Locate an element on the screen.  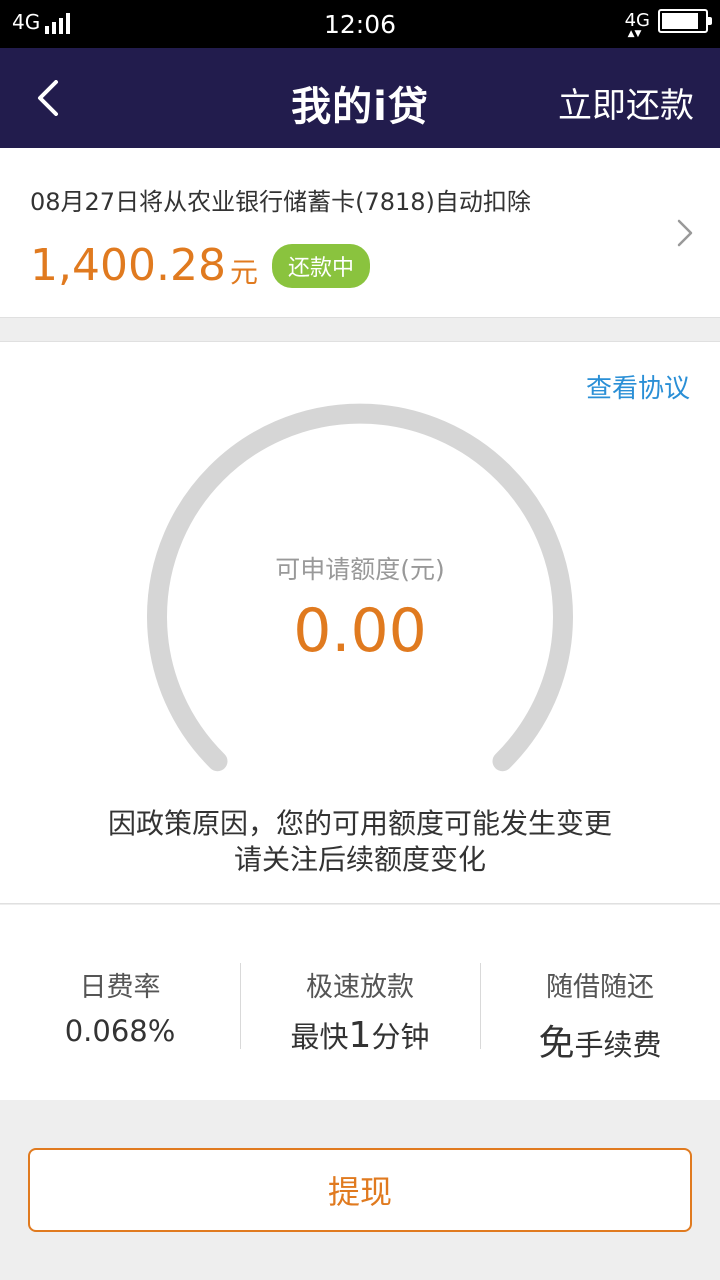
feature-daily-rate: 日费率 0.068% is located at coordinates (120, 1002).